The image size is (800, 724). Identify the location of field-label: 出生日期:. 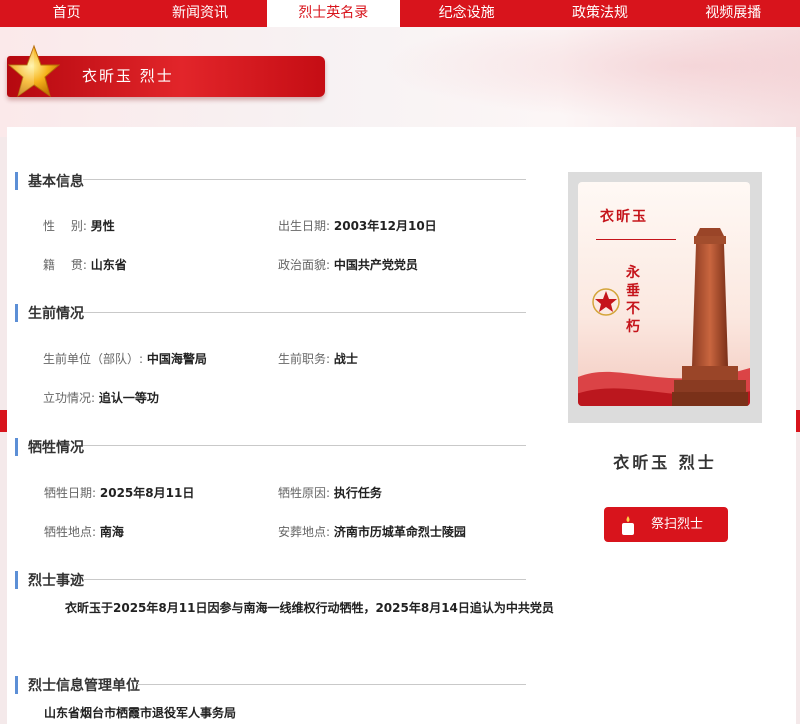
(304, 226).